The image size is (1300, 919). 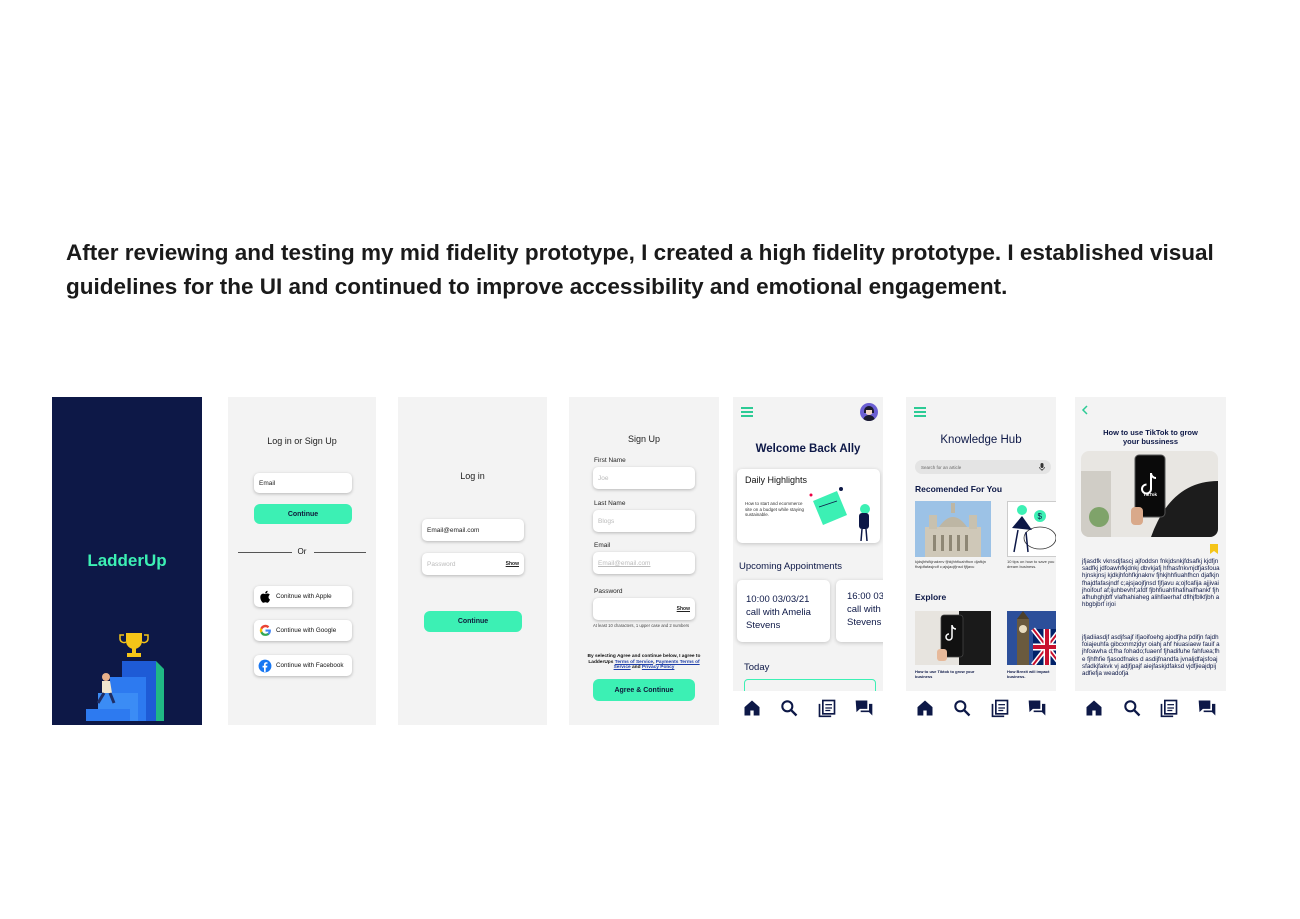 What do you see at coordinates (864, 616) in the screenshot?
I see `appointment-detail: call with Stevens` at bounding box center [864, 616].